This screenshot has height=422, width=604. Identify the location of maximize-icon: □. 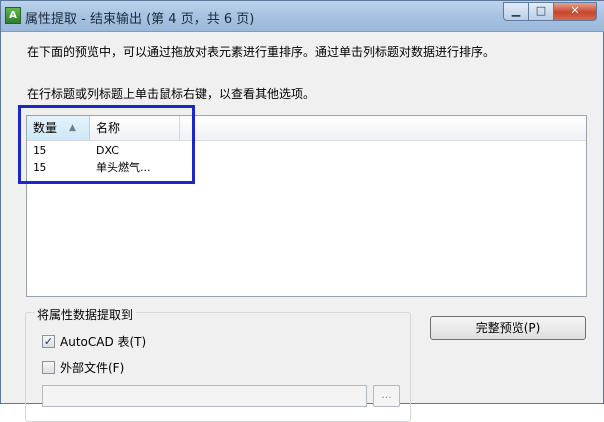
(541, 10).